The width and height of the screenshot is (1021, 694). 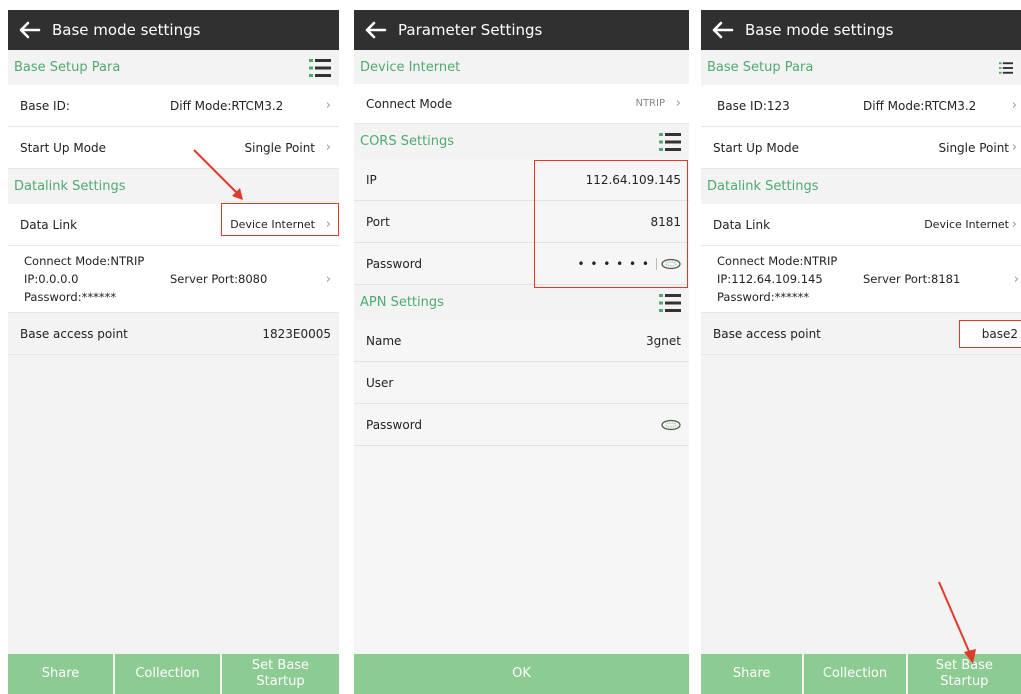 I want to click on apn-password-row: Password, so click(x=521, y=425).